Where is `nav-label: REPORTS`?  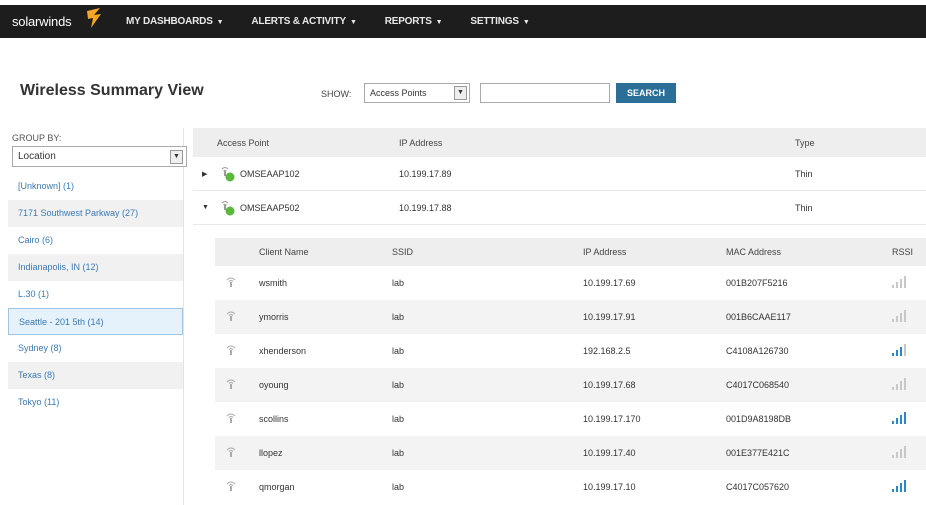
nav-label: REPORTS is located at coordinates (408, 21).